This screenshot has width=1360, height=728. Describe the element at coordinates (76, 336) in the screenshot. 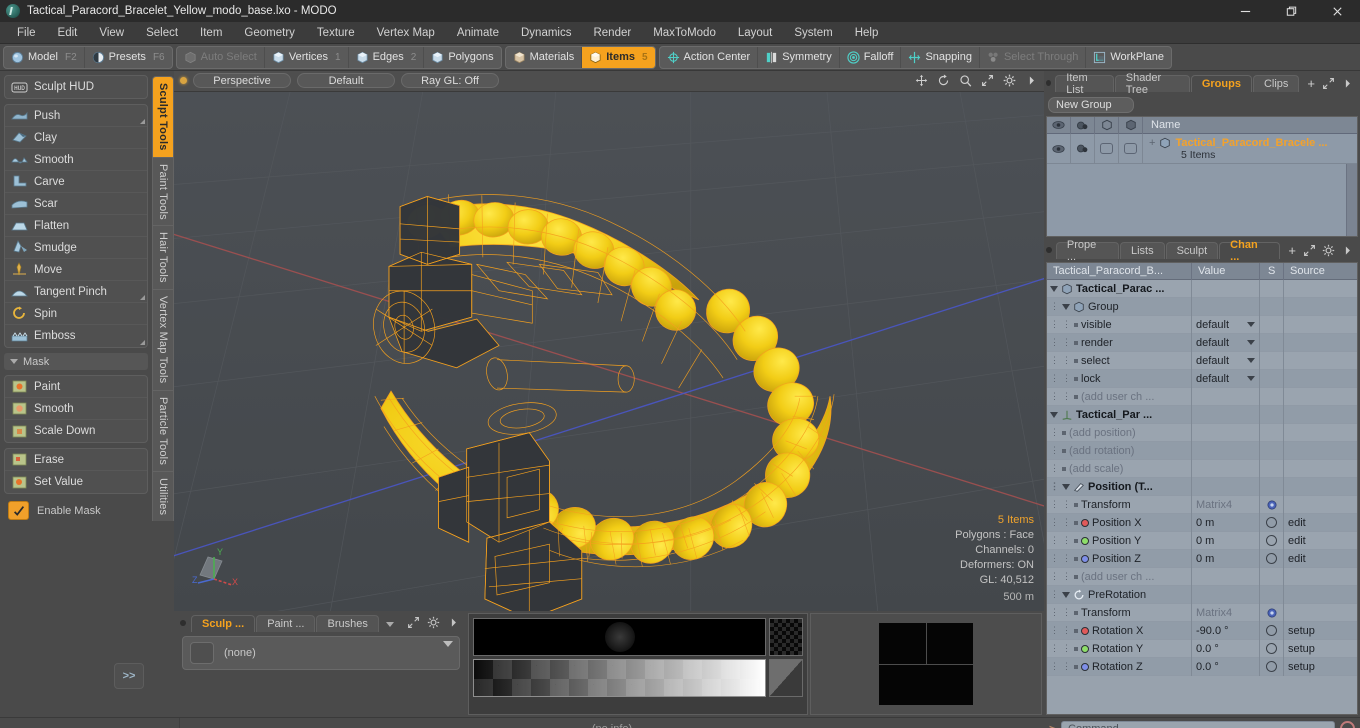

I see `brush-emboss: Emboss` at that location.